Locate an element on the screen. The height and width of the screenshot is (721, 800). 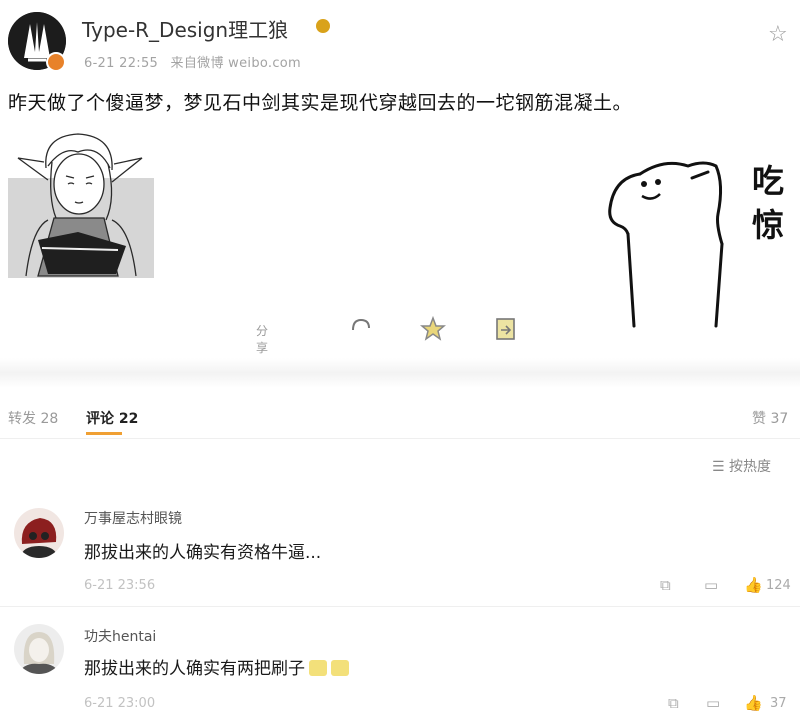
post-text: 昨天做了个傻逼梦，梦见石中剑其实是现代穿越回去的一坨钢筋混凝土。 is located at coordinates (320, 103).